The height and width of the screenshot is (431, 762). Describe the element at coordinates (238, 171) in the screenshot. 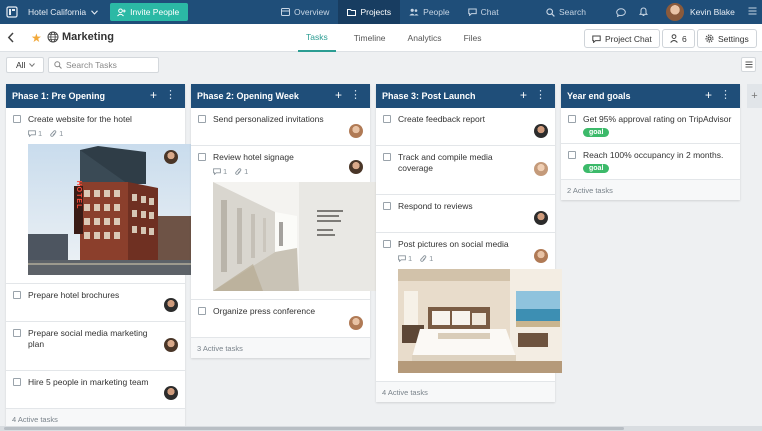

I see `paperclip-icon` at that location.